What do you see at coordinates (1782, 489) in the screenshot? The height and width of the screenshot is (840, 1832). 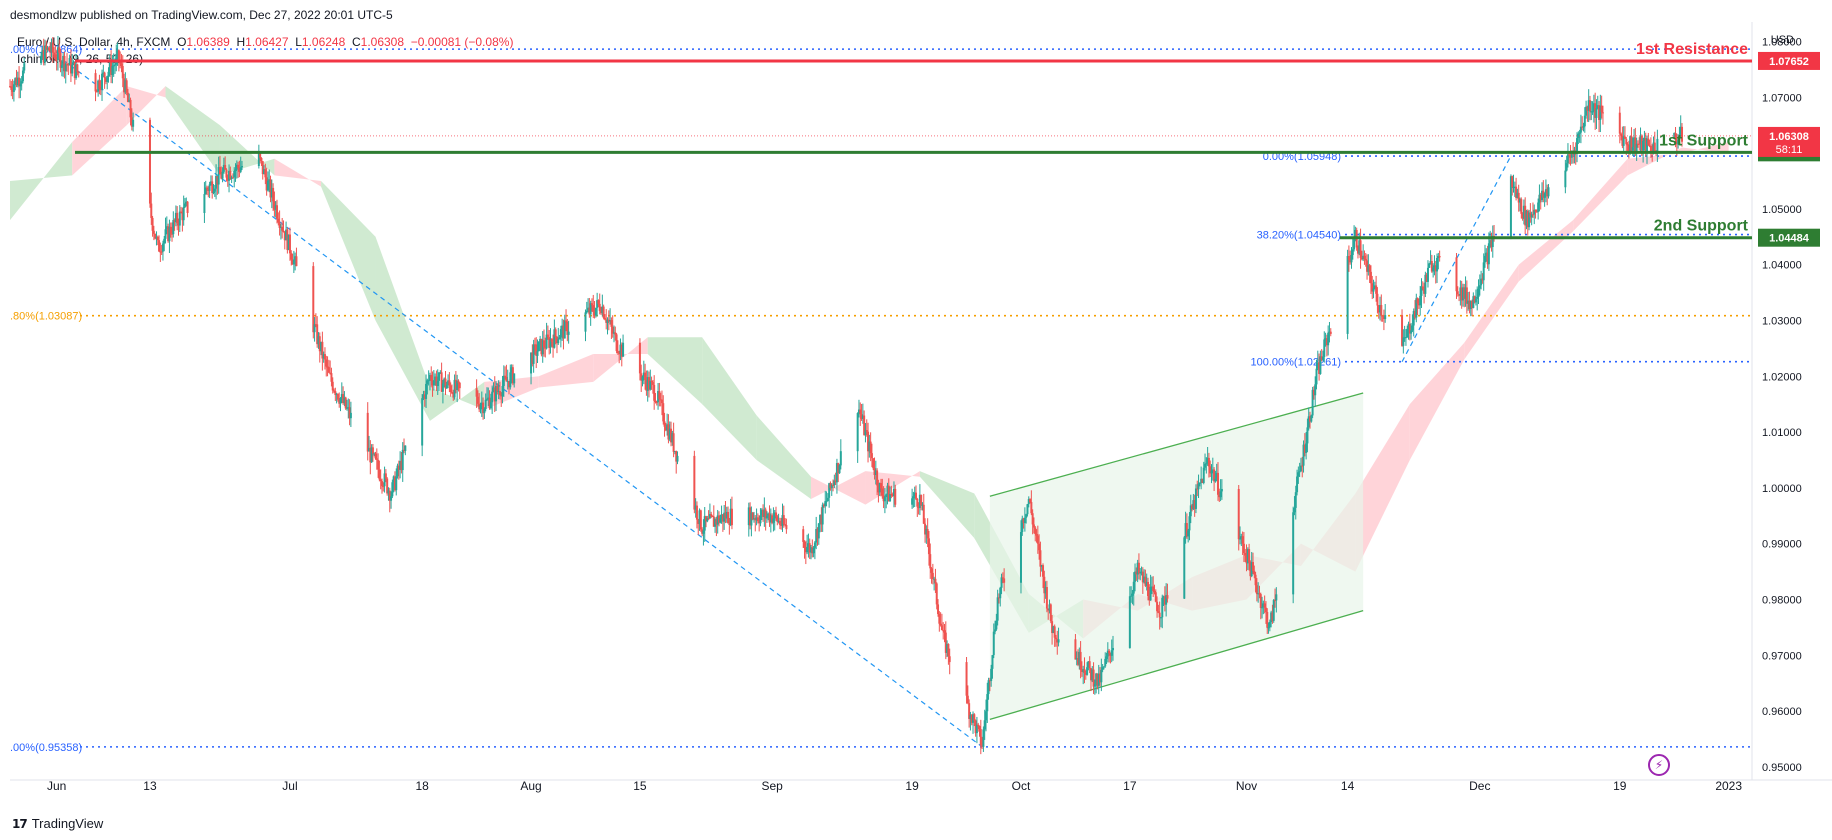 I see `y-tick-label: 1.00000` at bounding box center [1782, 489].